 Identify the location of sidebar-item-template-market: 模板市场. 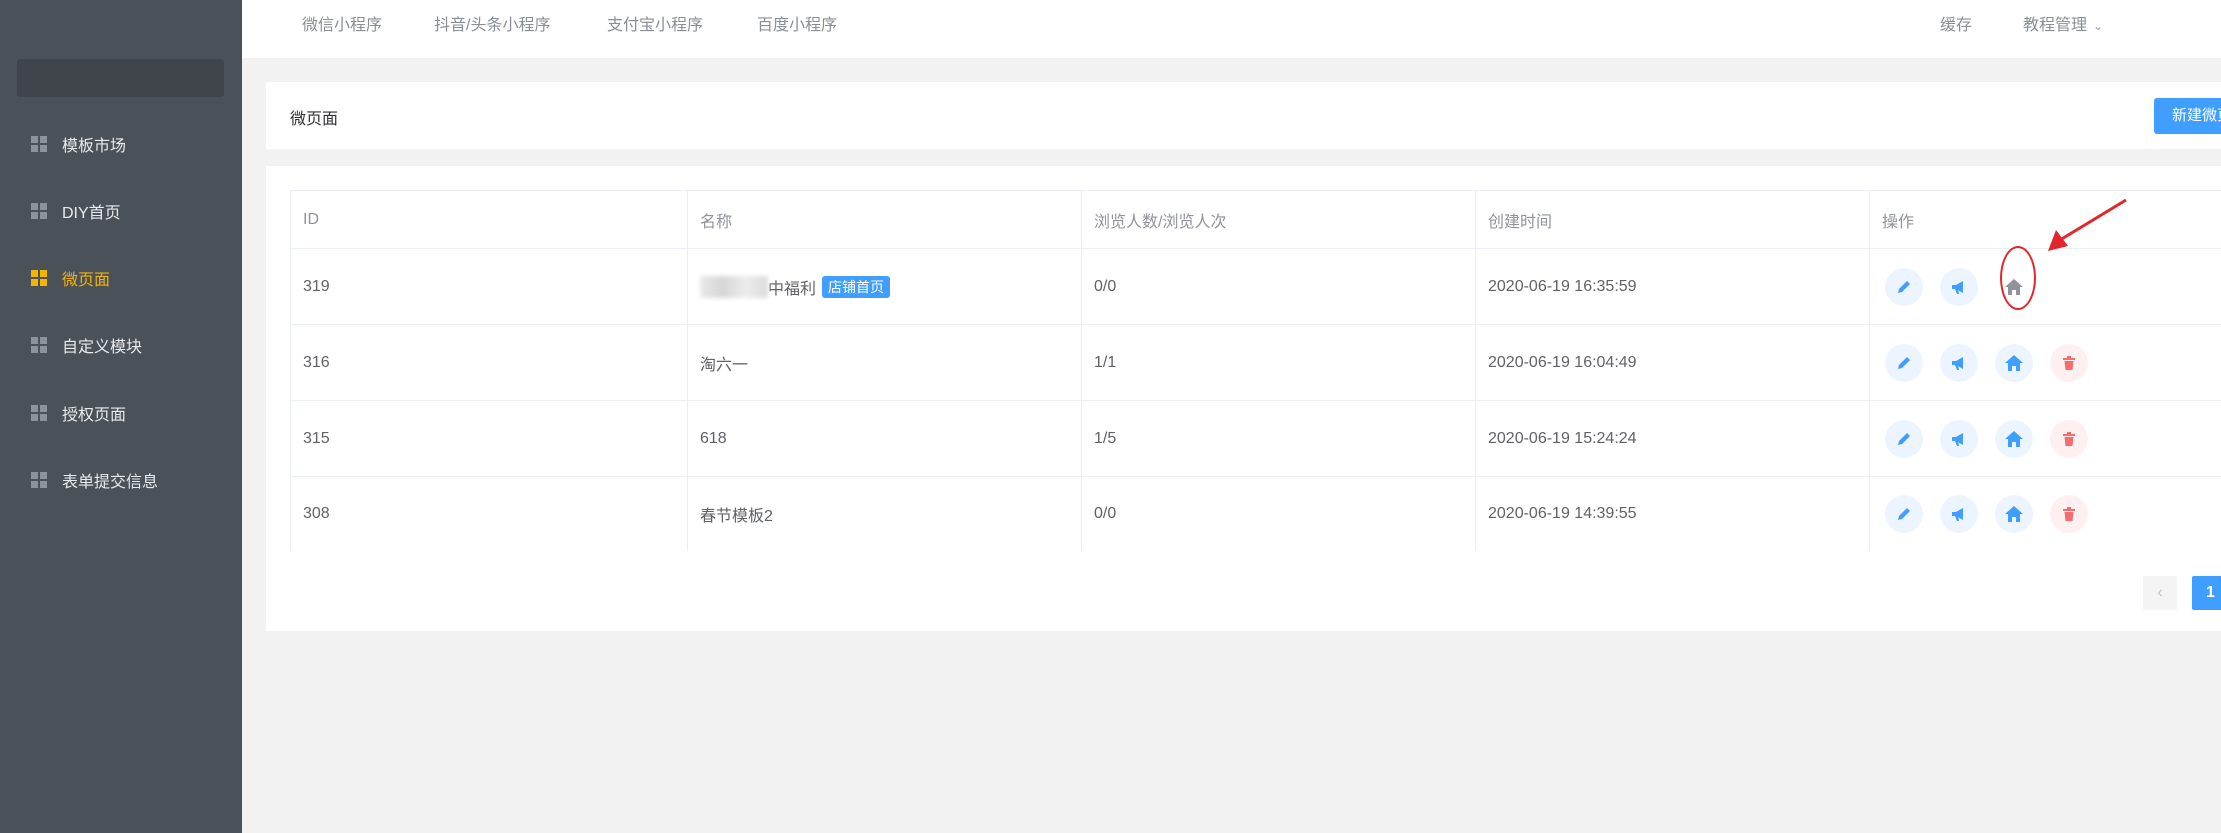
(121, 144).